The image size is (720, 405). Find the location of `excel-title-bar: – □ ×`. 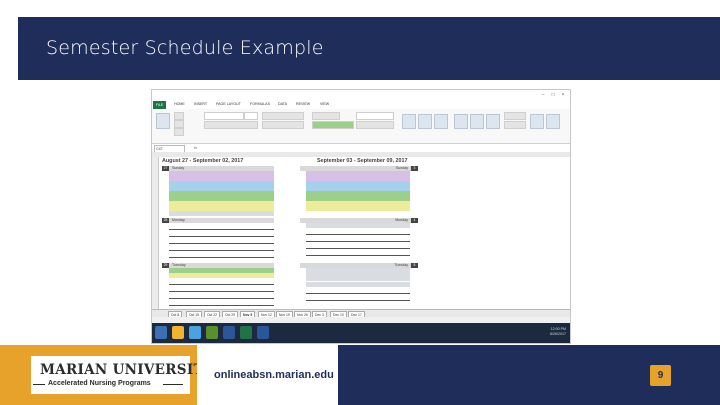

excel-title-bar: – □ × is located at coordinates (361, 95).